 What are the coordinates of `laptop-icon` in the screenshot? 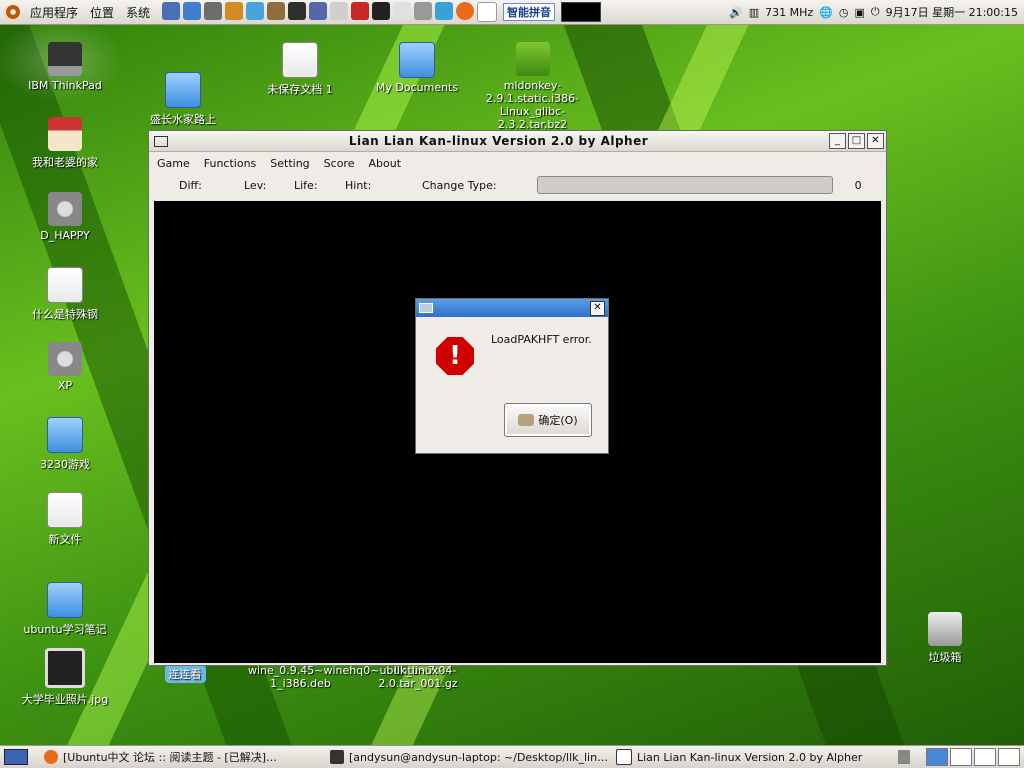 It's located at (65, 59).